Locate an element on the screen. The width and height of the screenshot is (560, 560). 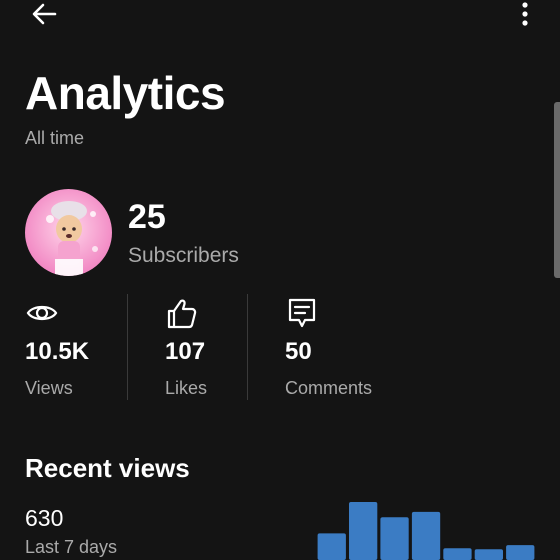
avatar is located at coordinates (68, 232).